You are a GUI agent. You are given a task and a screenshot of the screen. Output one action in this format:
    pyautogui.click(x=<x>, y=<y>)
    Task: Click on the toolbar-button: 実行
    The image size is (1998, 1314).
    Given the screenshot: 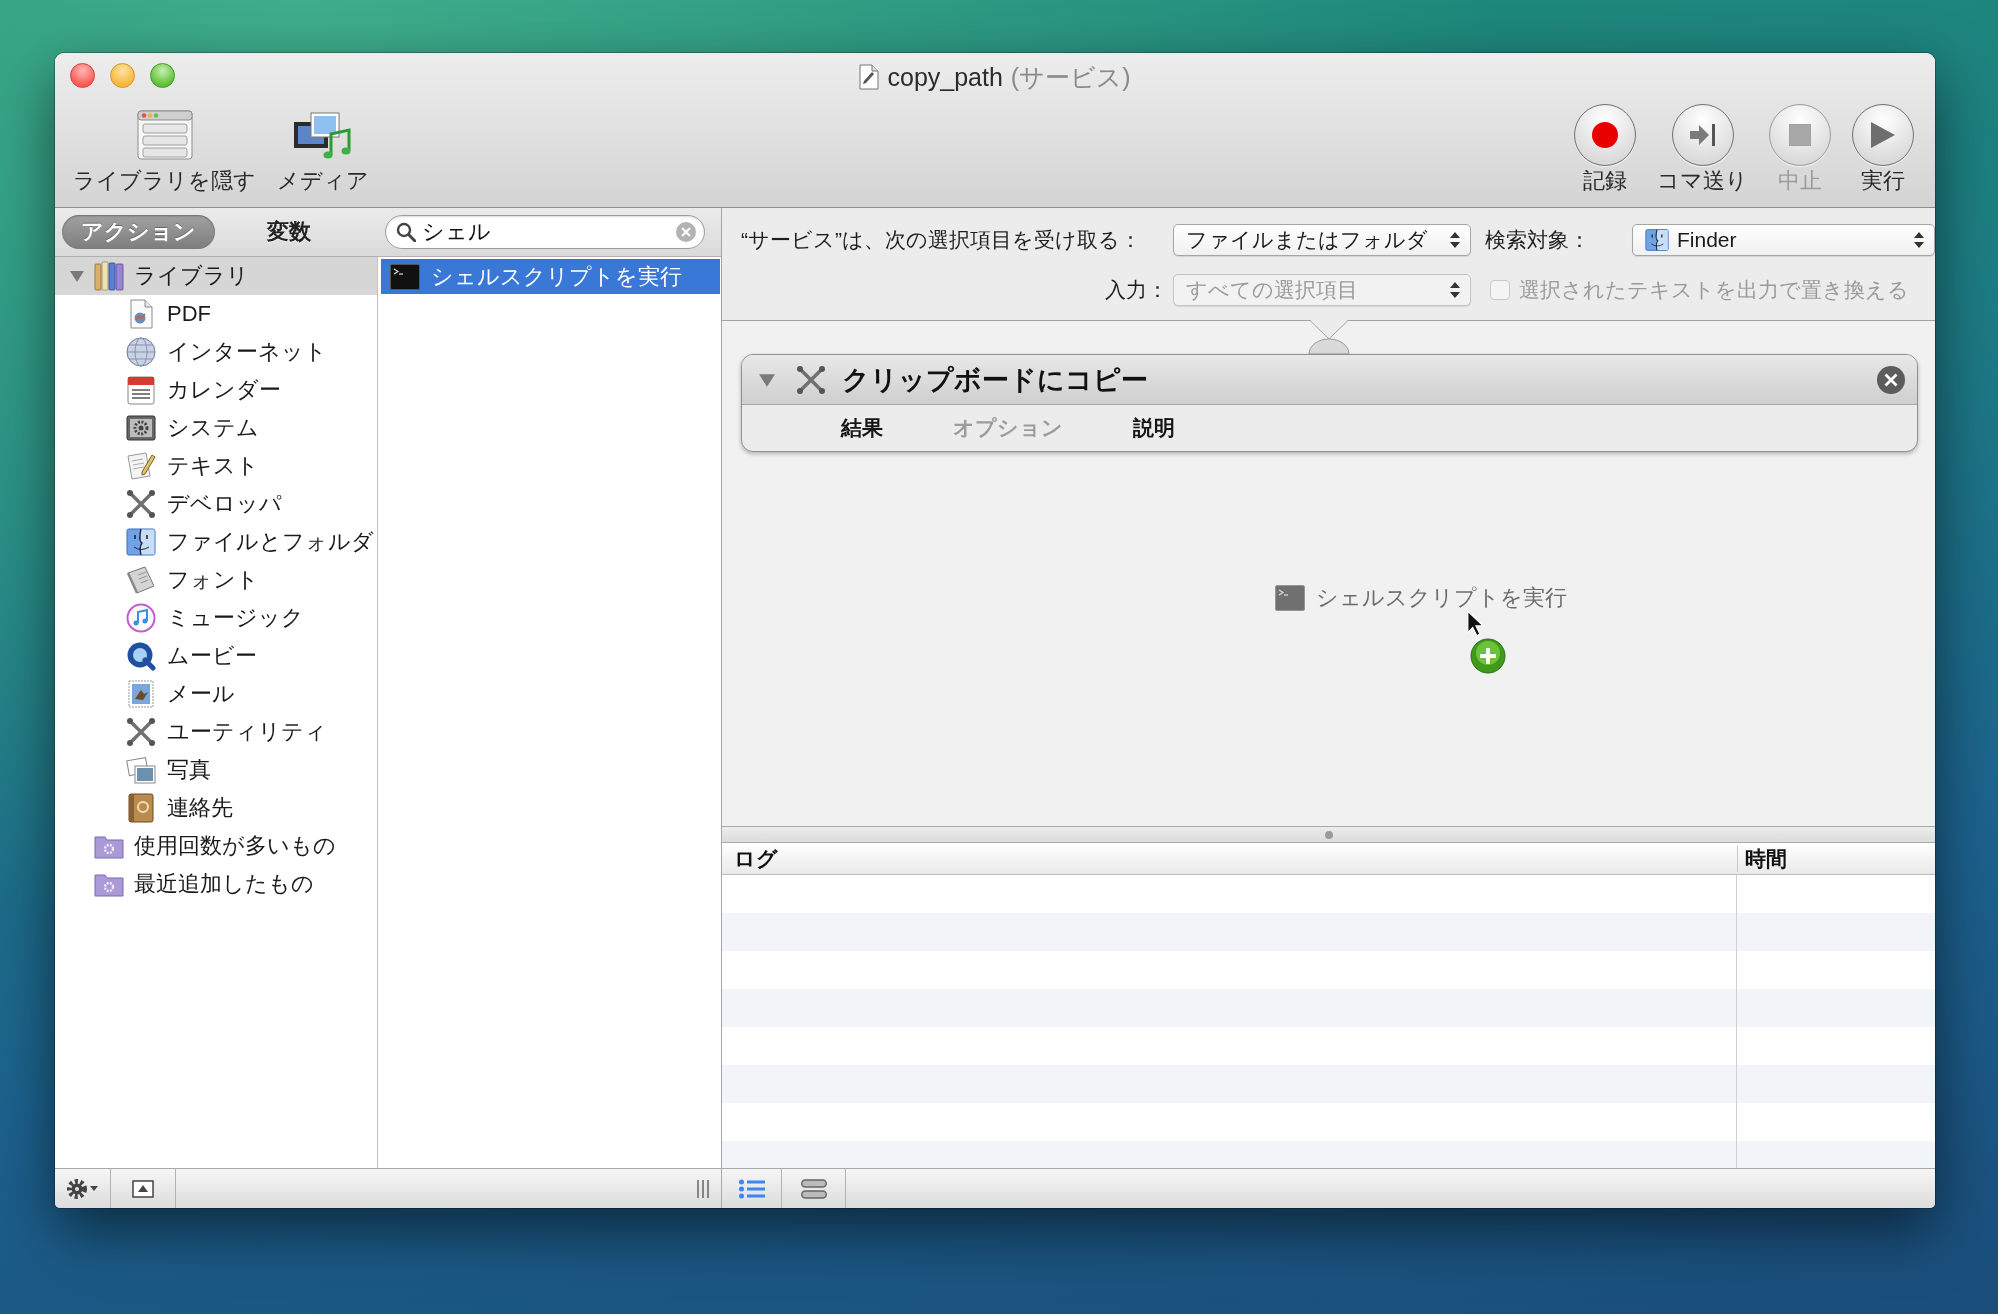 What is the action you would take?
    pyautogui.click(x=1883, y=145)
    